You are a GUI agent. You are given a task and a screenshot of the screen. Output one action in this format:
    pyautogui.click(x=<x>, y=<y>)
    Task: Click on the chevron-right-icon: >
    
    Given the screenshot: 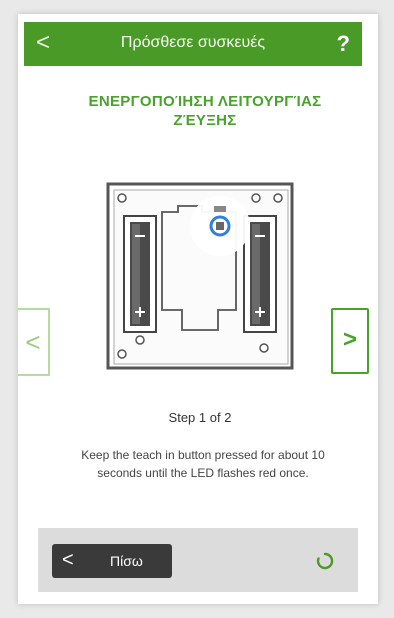 What is the action you would take?
    pyautogui.click(x=349, y=339)
    